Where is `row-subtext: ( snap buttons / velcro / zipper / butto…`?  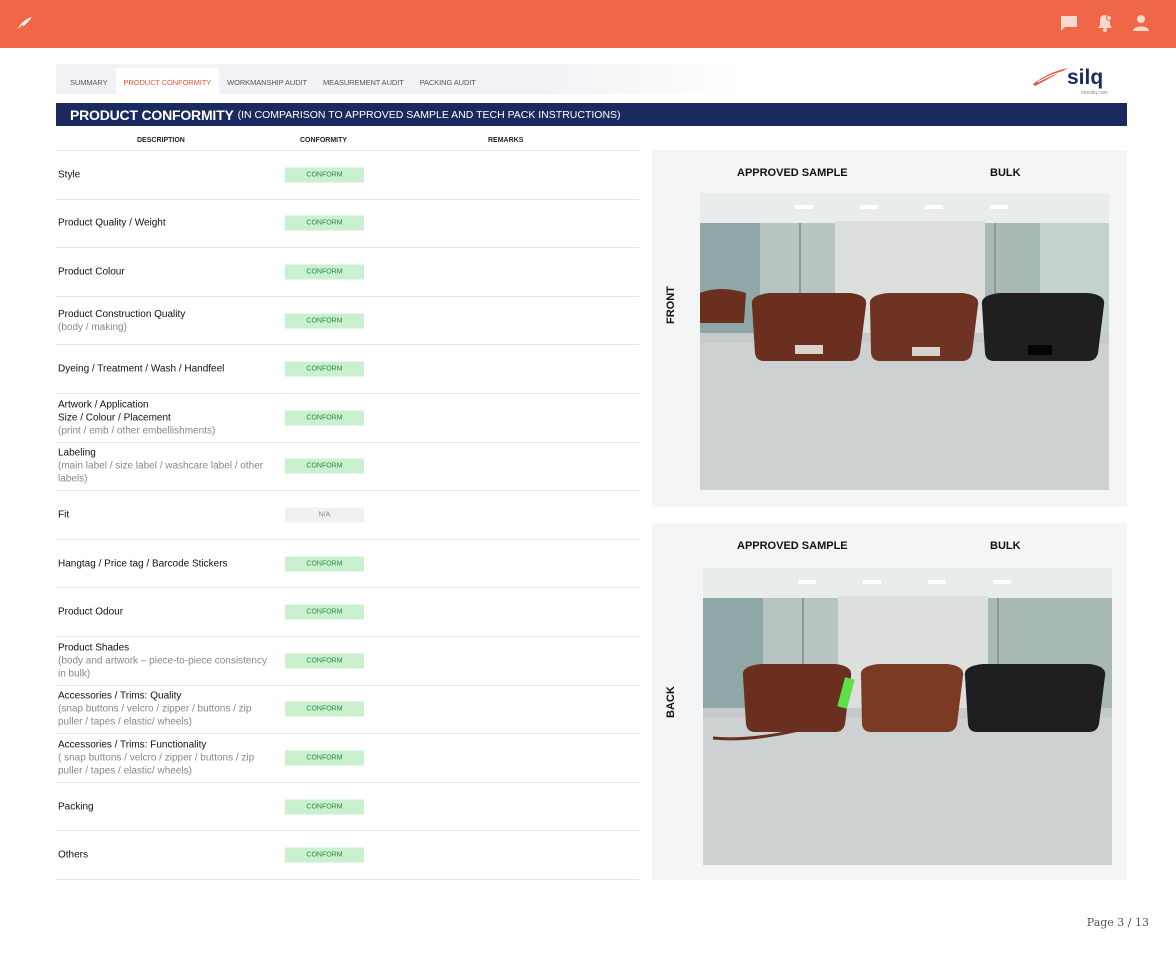 row-subtext: ( snap buttons / velcro / zipper / butto… is located at coordinates (156, 764).